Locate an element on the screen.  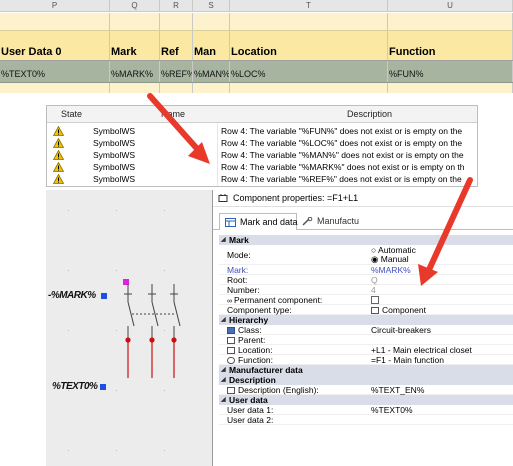
tab-manufacturer: Manufactu is located at coordinates (335, 221).